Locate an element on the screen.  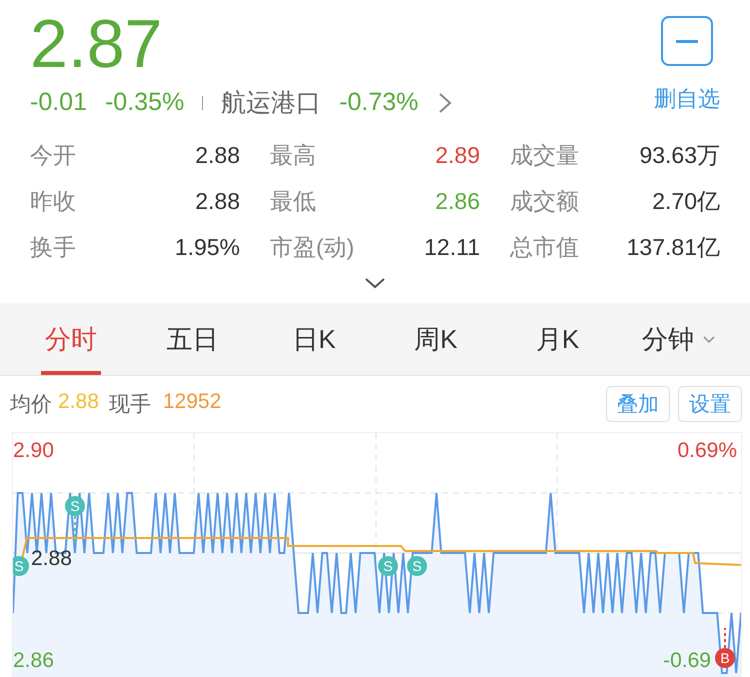
stat-value: 2.70亿 is located at coordinates (686, 201).